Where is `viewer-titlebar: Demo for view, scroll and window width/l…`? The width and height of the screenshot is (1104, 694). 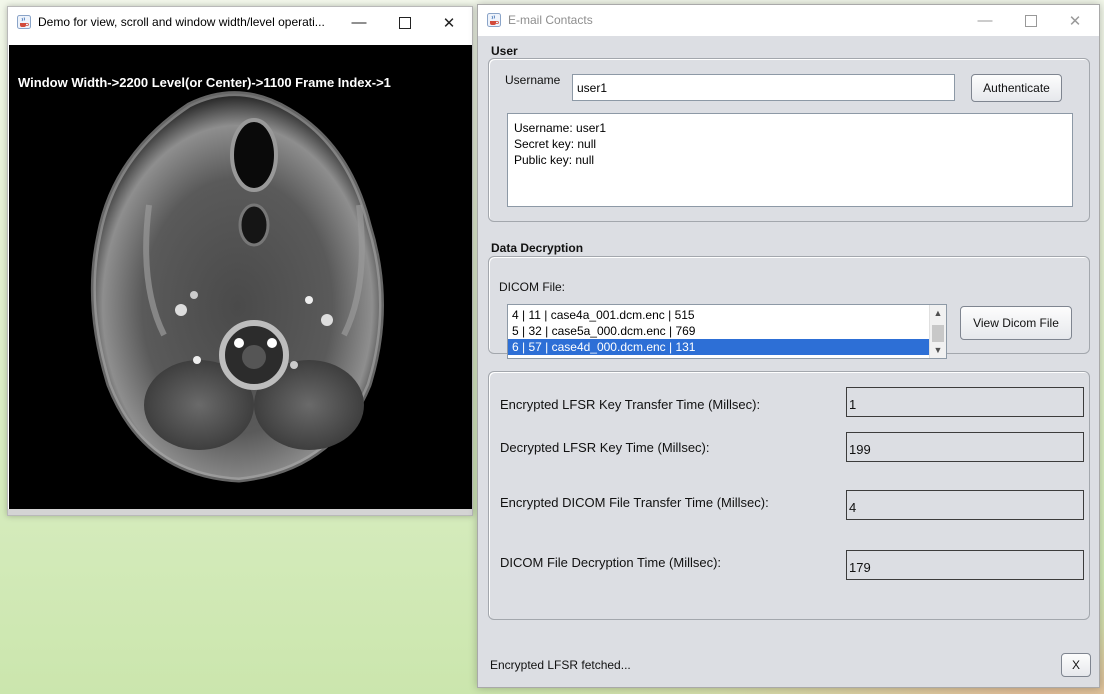 viewer-titlebar: Demo for view, scroll and window width/l… is located at coordinates (240, 22).